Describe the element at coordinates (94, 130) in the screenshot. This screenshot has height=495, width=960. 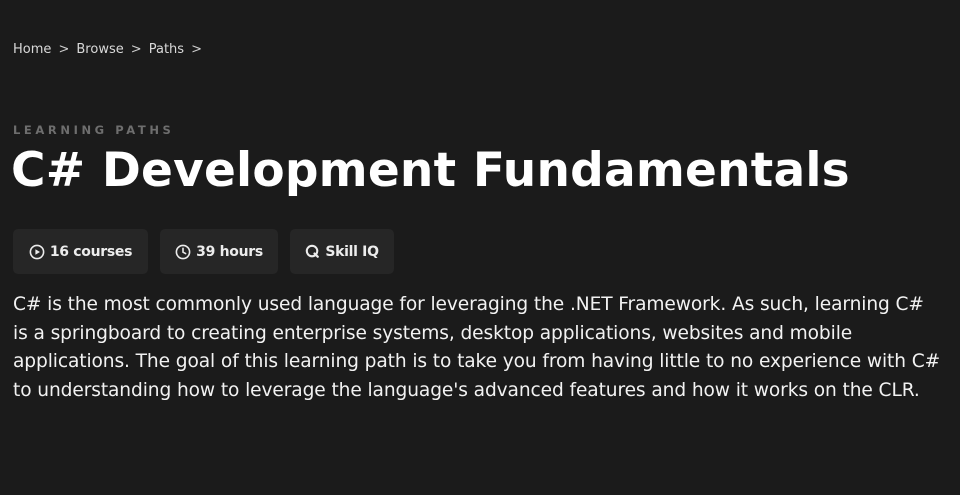
I see `section-eyebrow: LEARNING PATHS` at that location.